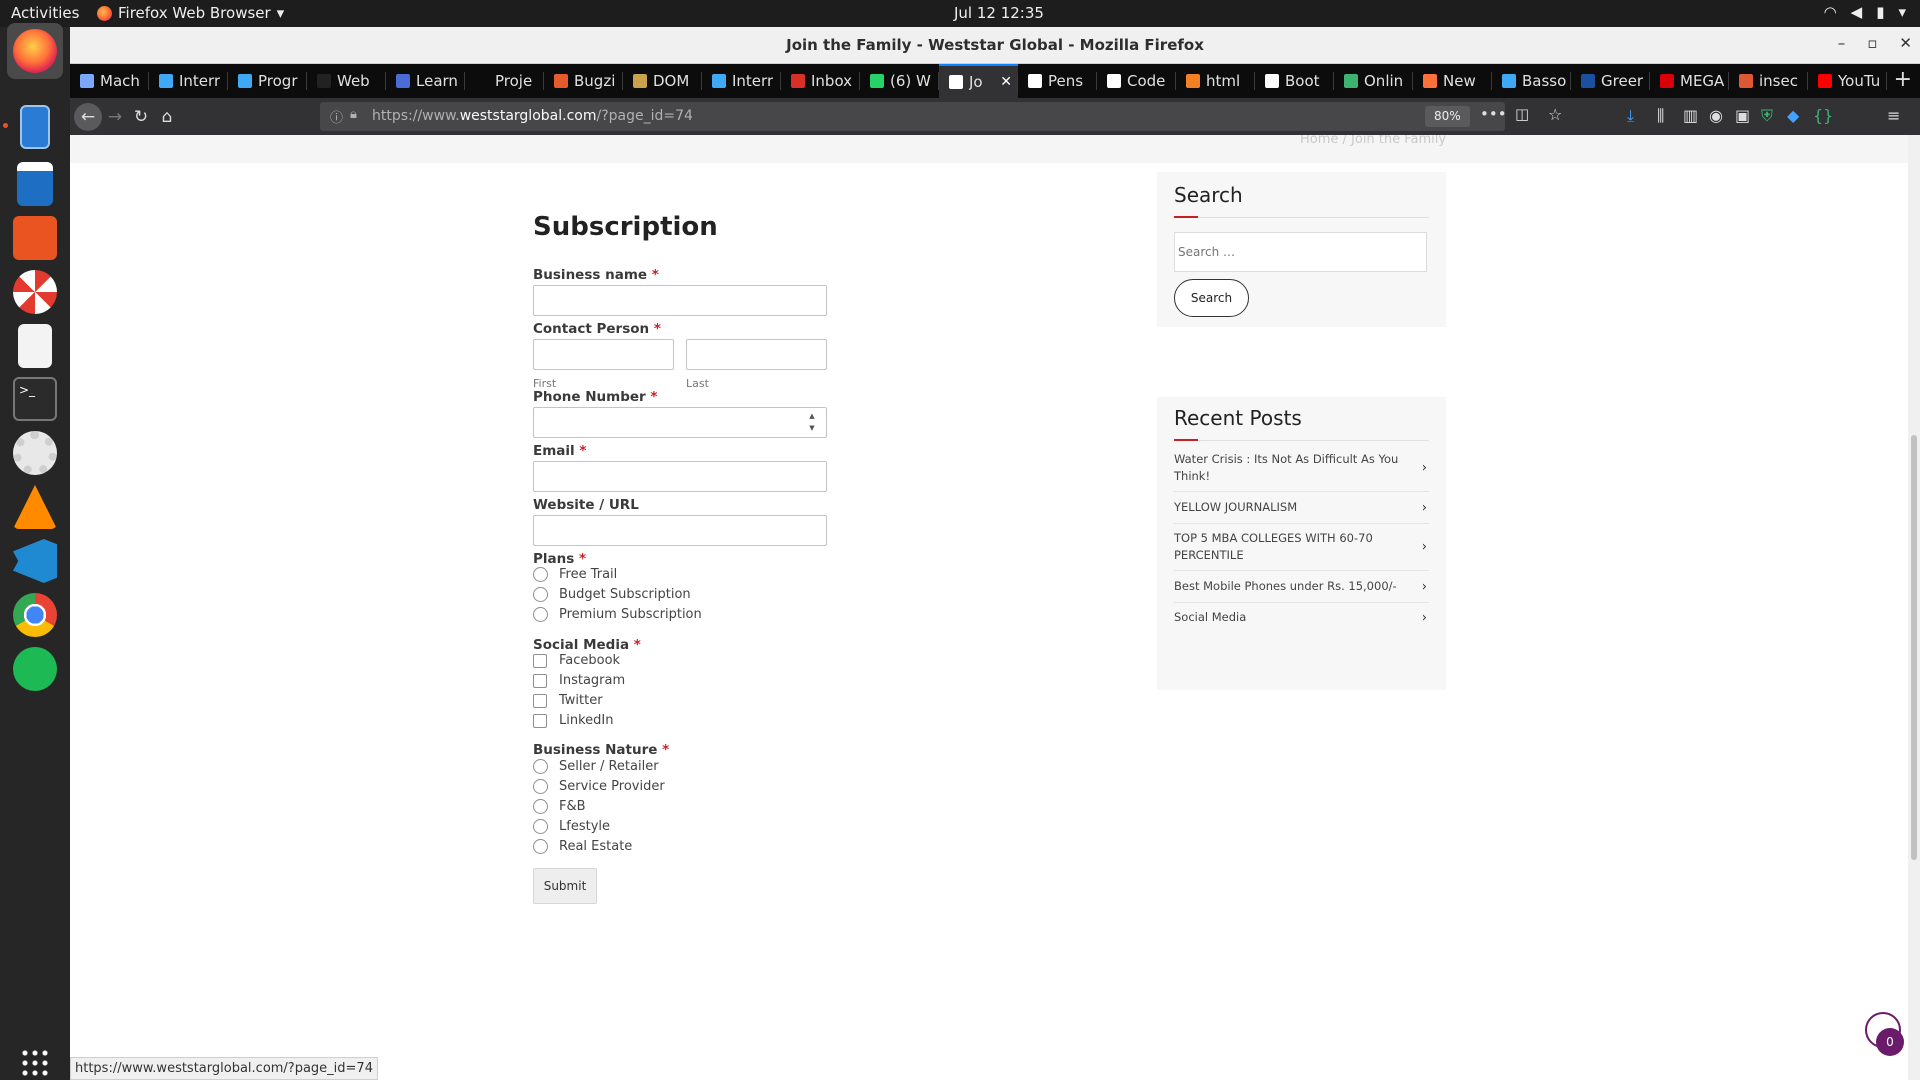  Describe the element at coordinates (1294, 81) in the screenshot. I see `tab-boot: Boot` at that location.